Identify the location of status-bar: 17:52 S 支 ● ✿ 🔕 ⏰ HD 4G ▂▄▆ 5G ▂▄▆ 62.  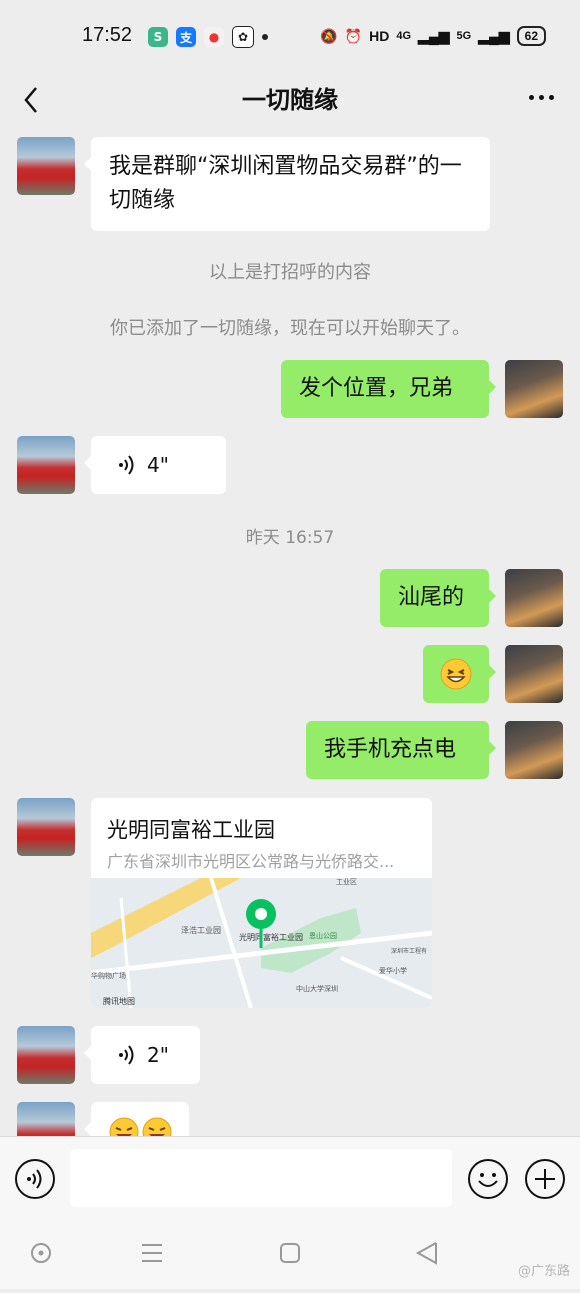
(290, 35).